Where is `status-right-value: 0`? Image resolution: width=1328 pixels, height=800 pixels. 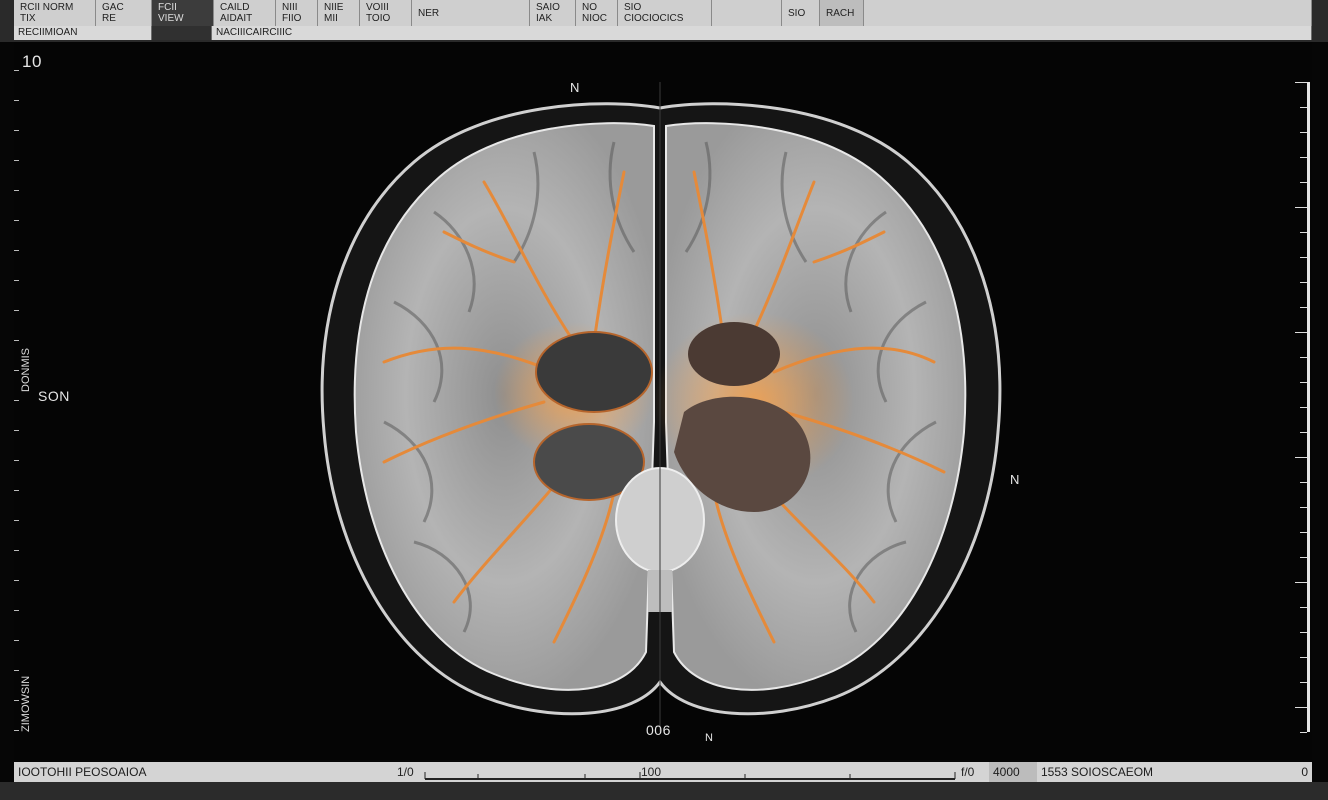 status-right-value: 0 is located at coordinates (1304, 772).